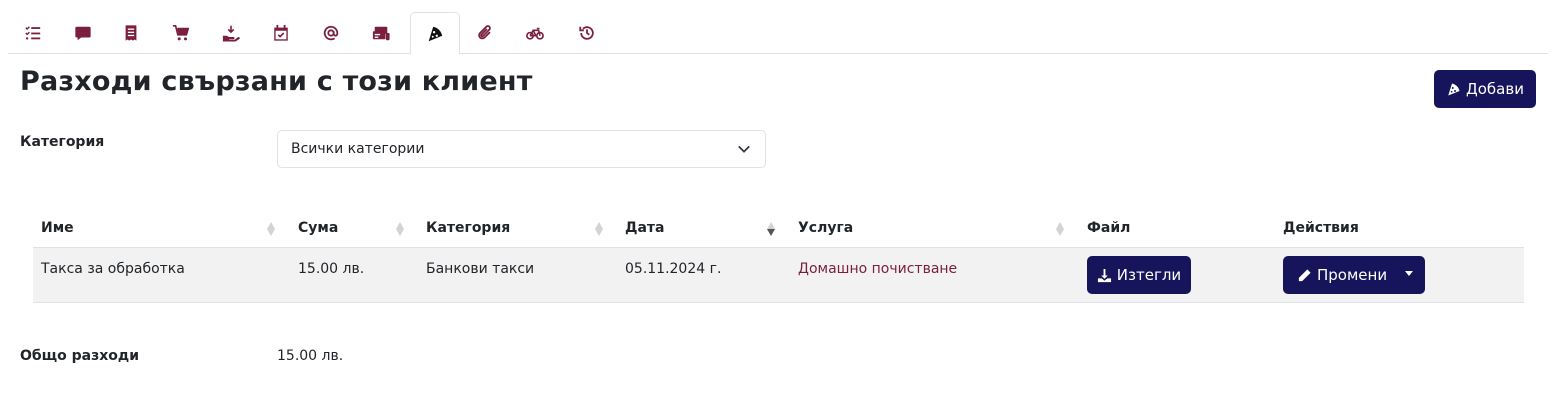 The width and height of the screenshot is (1559, 413). I want to click on total-expenses-value: 15.00 лв., so click(310, 356).